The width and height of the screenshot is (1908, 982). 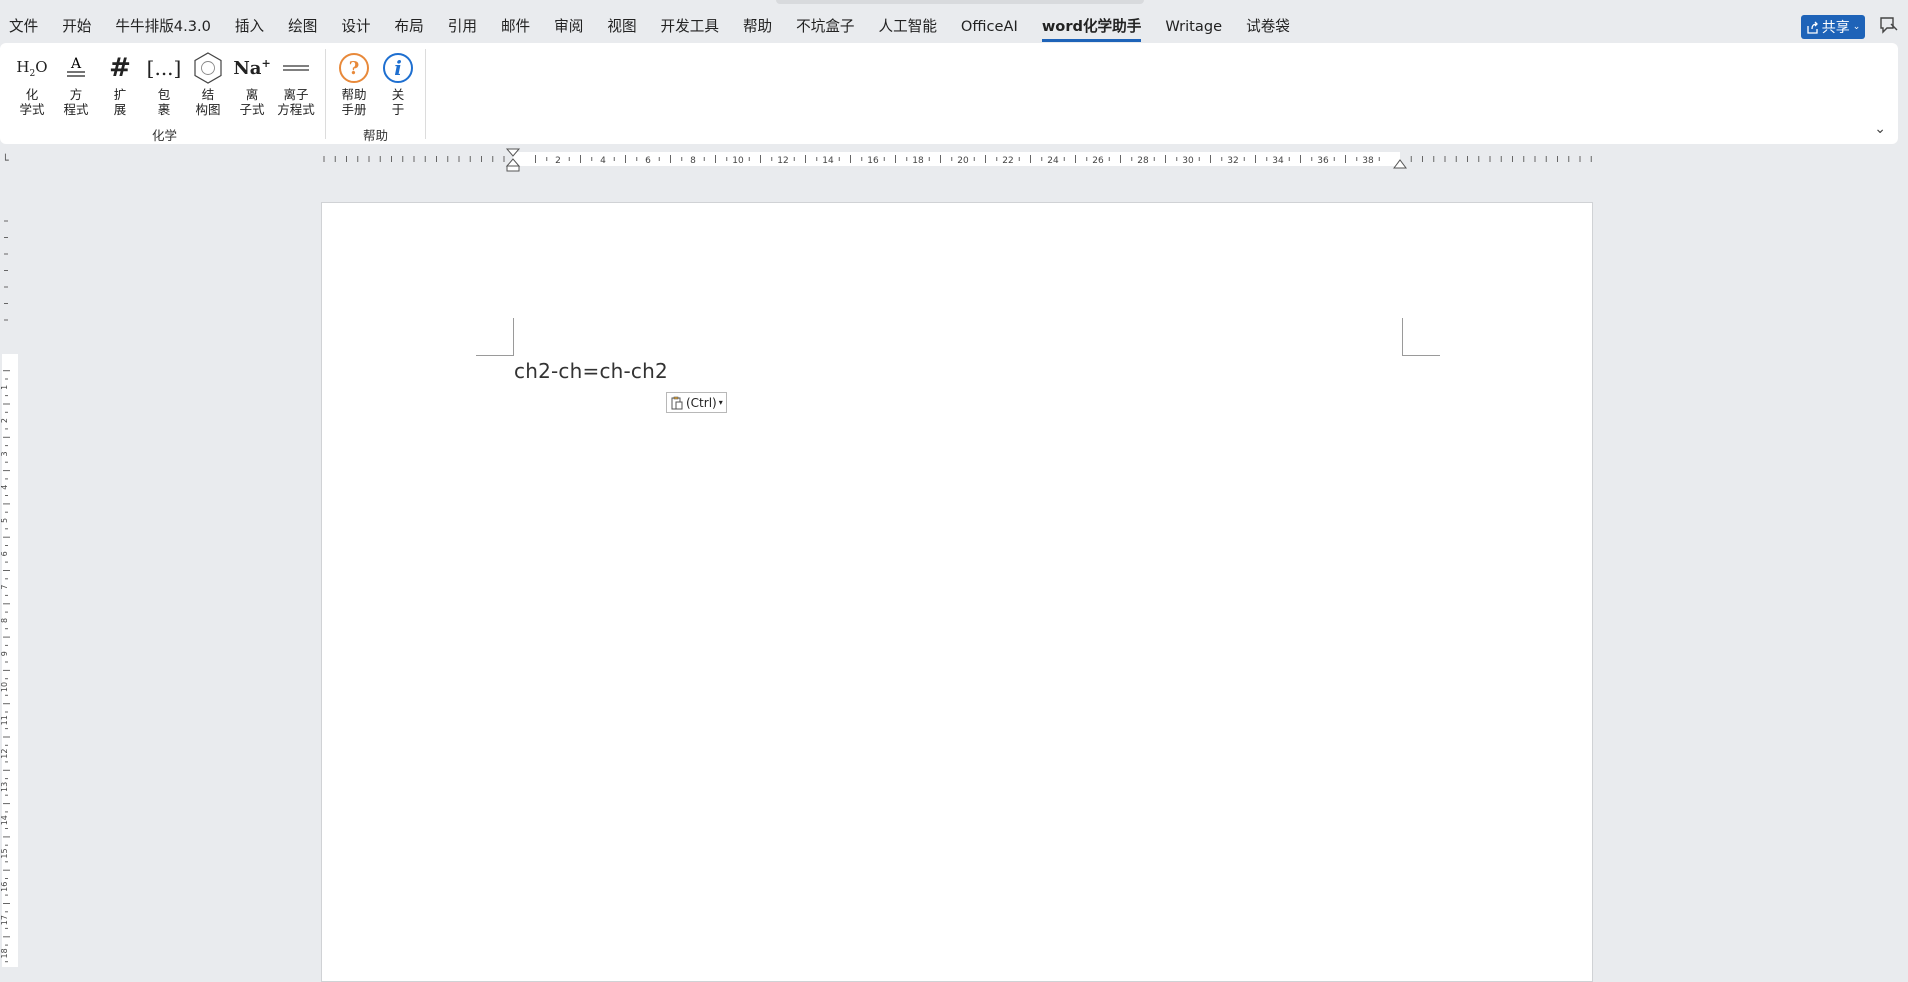 What do you see at coordinates (4, 520) in the screenshot?
I see `ruler-label: 5` at bounding box center [4, 520].